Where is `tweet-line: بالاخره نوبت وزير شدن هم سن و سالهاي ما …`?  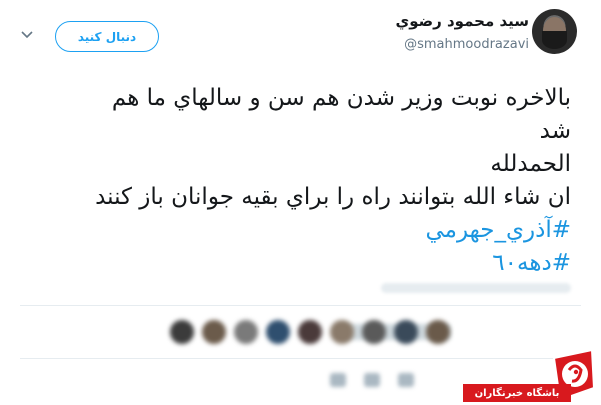 tweet-line: بالاخره نوبت وزير شدن هم سن و سالهاي ما … is located at coordinates (341, 98).